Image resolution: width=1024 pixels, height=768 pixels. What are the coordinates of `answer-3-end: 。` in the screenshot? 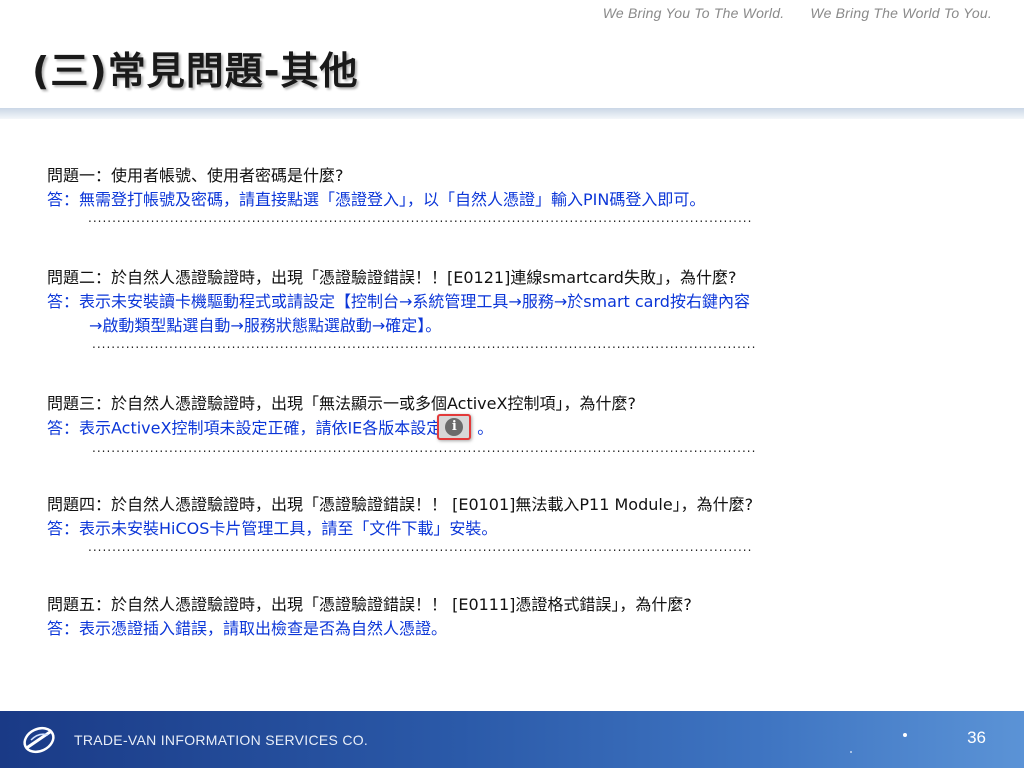 It's located at (485, 428).